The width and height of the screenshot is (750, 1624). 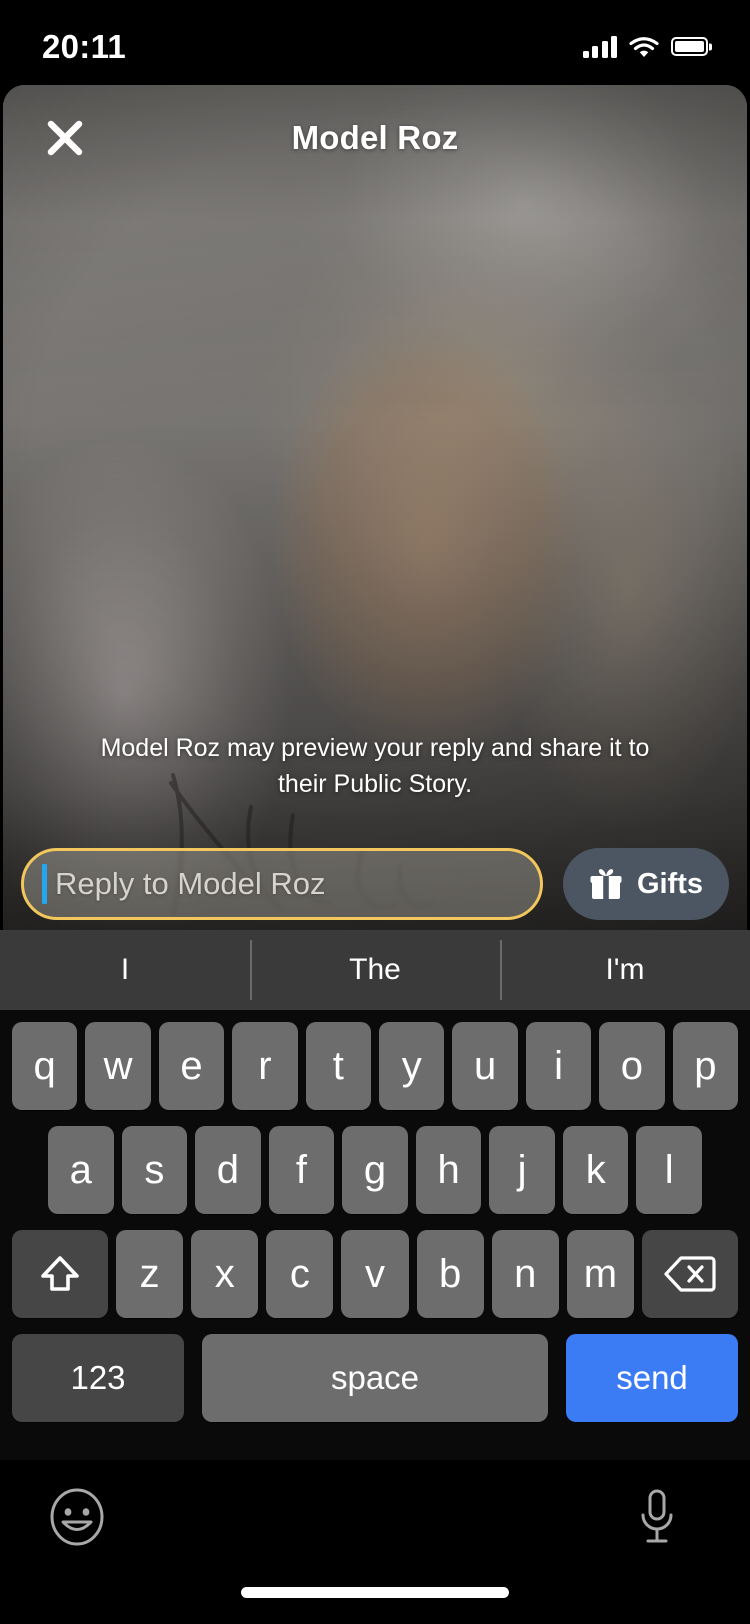 What do you see at coordinates (228, 1170) in the screenshot?
I see `key-d: d` at bounding box center [228, 1170].